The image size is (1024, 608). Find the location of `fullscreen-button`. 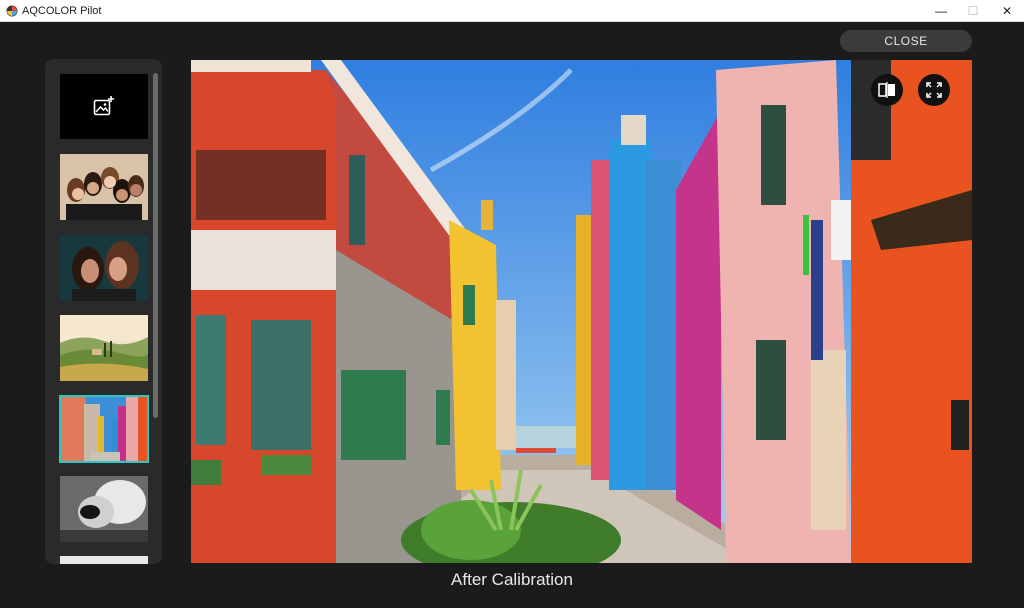

fullscreen-button is located at coordinates (934, 90).